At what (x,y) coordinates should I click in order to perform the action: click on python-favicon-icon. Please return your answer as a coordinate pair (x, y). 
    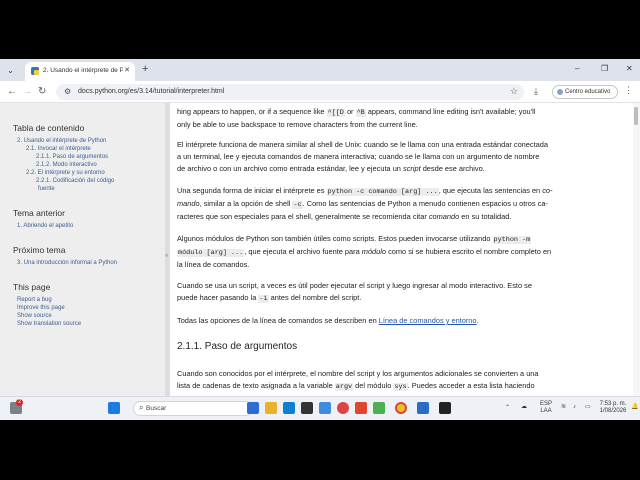
    Looking at the image, I should click on (35, 71).